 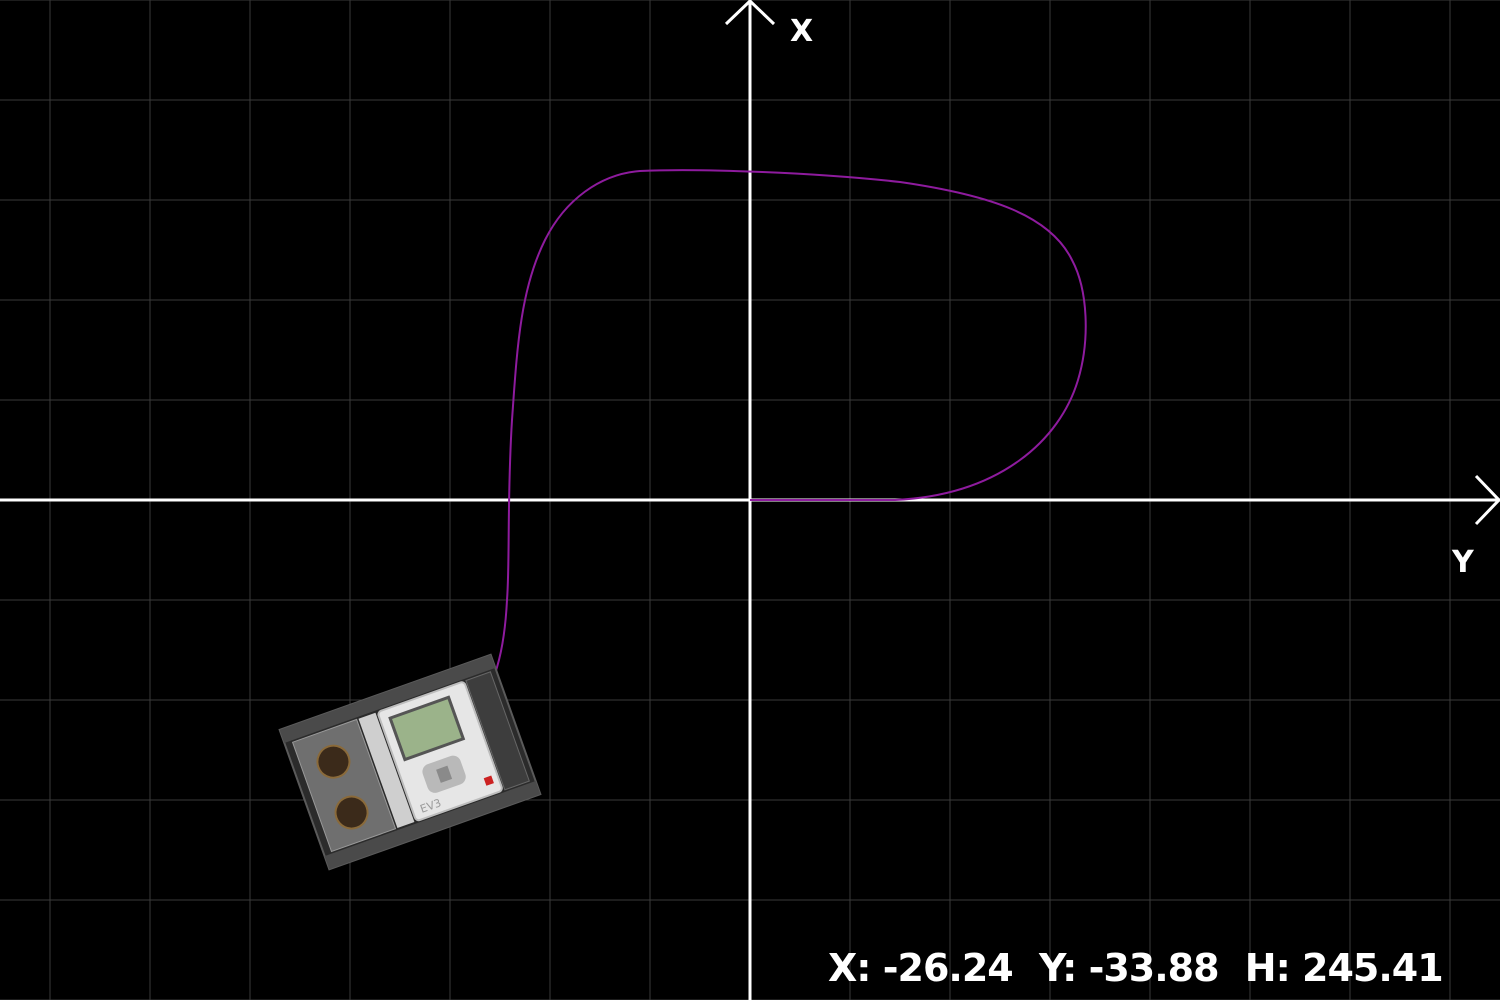 What do you see at coordinates (1267, 968) in the screenshot?
I see `heading-label: H:` at bounding box center [1267, 968].